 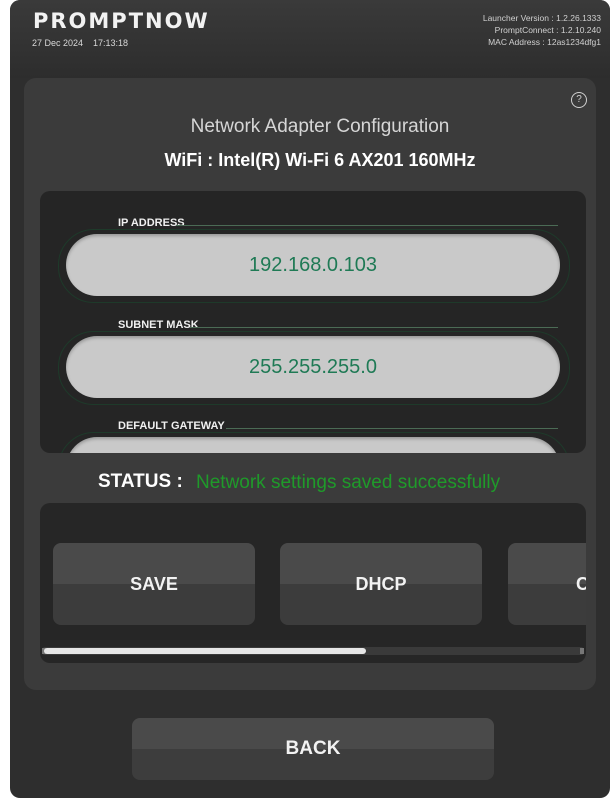 I want to click on horizontal-scrollbar, so click(x=313, y=651).